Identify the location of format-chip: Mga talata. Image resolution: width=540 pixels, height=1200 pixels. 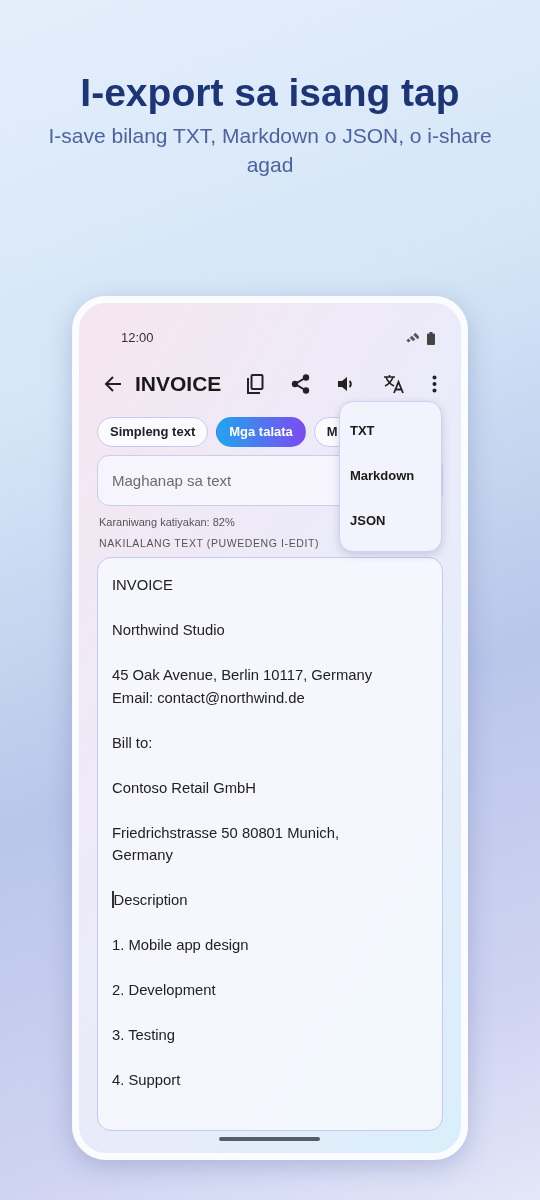
(261, 432).